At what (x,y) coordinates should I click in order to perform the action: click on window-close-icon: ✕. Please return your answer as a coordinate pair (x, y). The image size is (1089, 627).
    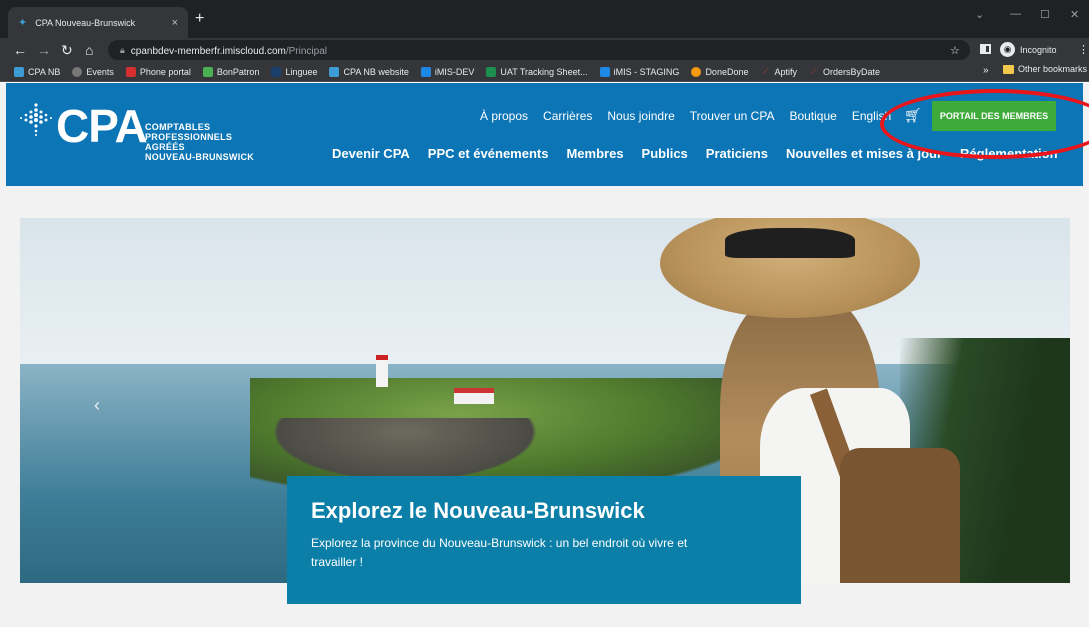
    Looking at the image, I should click on (1074, 14).